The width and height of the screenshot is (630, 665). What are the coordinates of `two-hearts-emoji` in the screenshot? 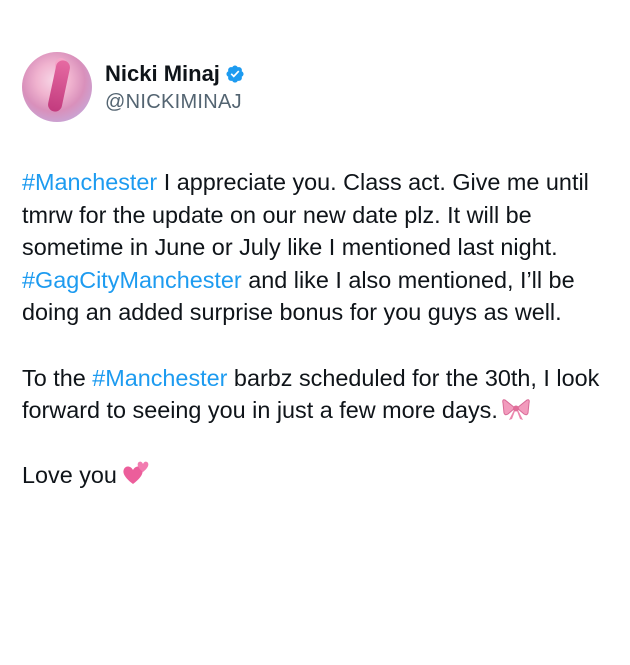 It's located at (136, 473).